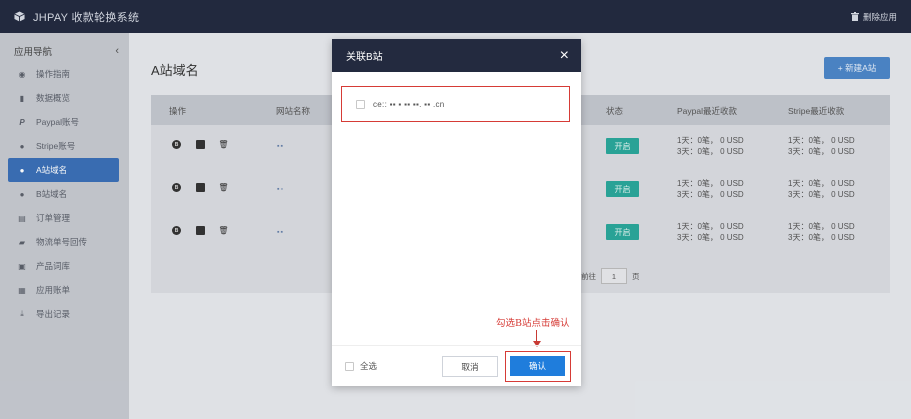 Image resolution: width=911 pixels, height=419 pixels. I want to click on dialog-footer: 全选 取消 确认, so click(456, 365).